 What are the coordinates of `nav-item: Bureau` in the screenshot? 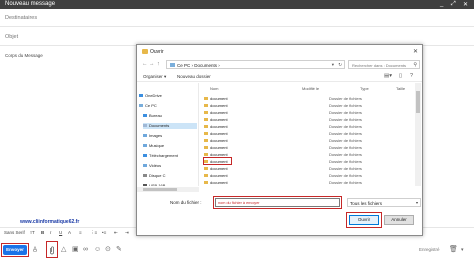 It's located at (170, 116).